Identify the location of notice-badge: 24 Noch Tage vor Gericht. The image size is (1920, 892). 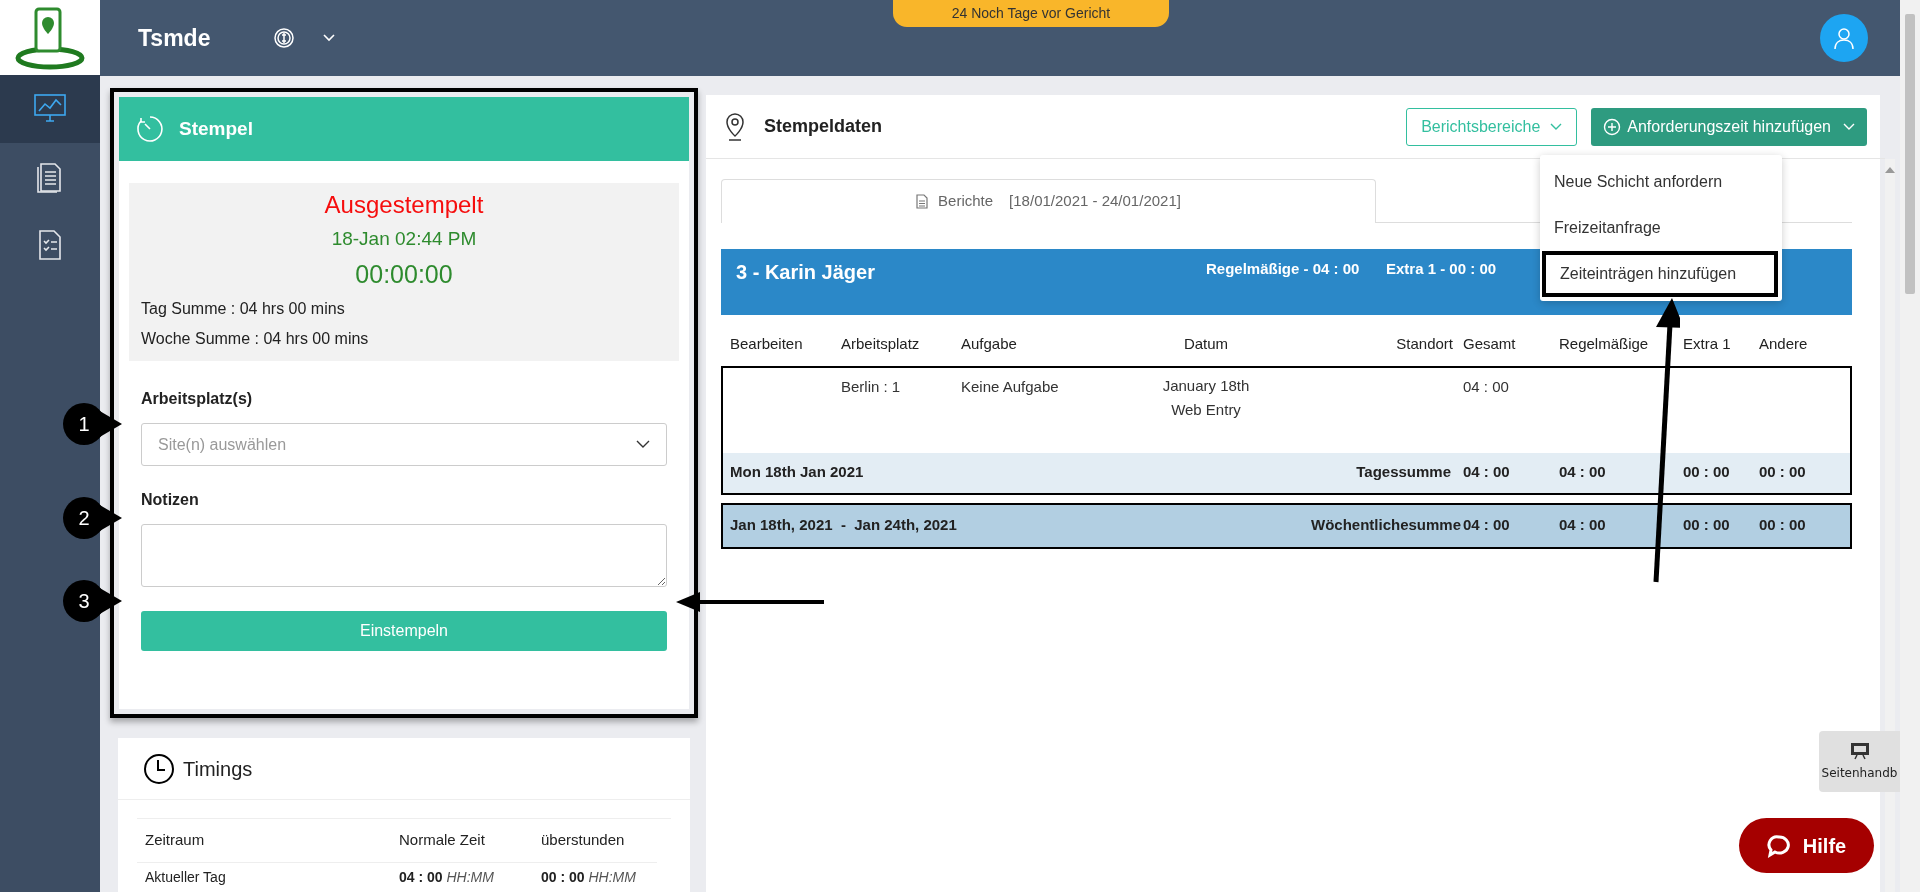
(1031, 13).